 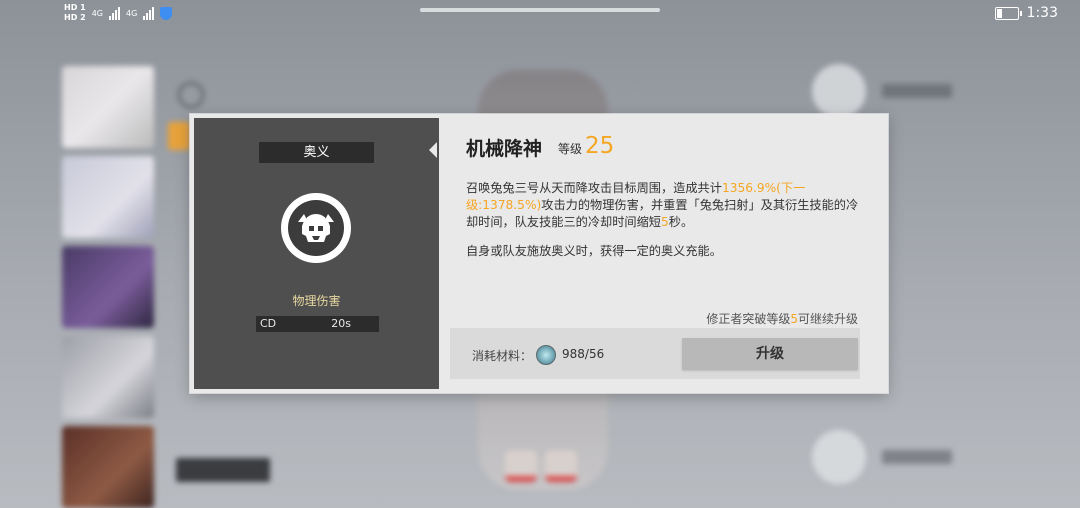 What do you see at coordinates (546, 355) in the screenshot?
I see `crystal-material-icon` at bounding box center [546, 355].